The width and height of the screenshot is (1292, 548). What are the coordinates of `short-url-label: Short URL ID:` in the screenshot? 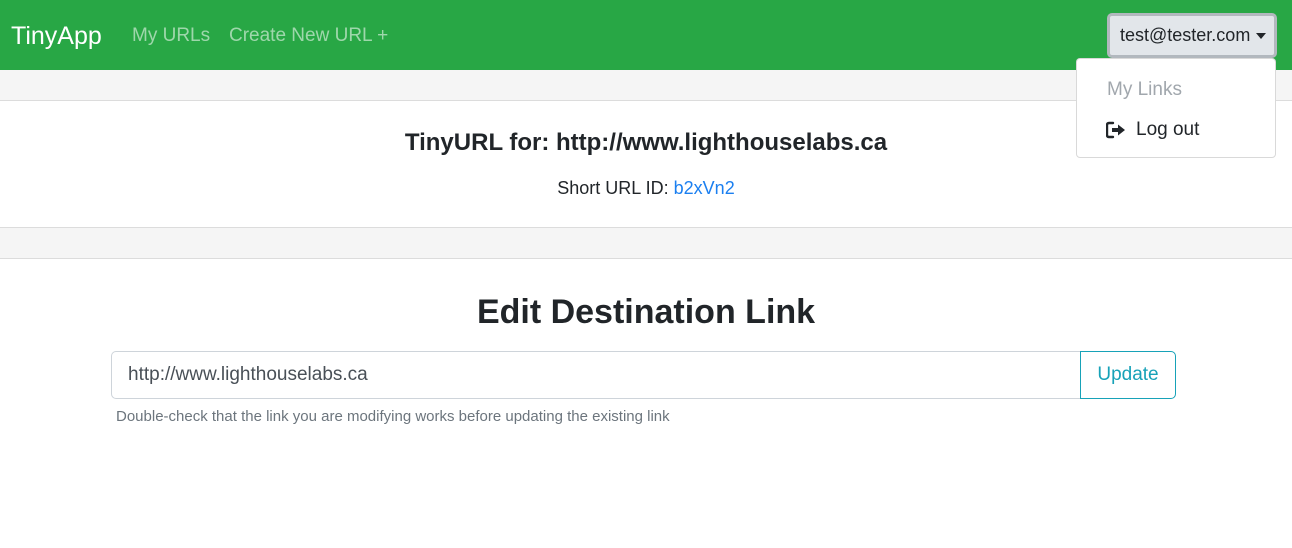 It's located at (615, 188).